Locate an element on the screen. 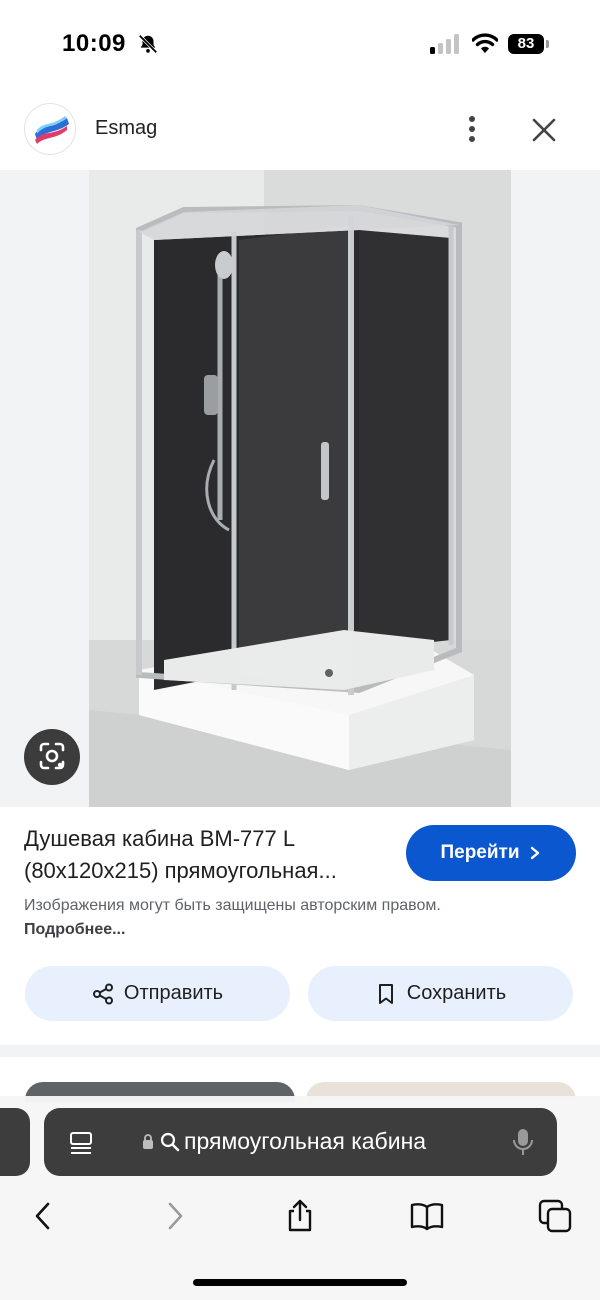  previous-tab-preview is located at coordinates (15, 1142).